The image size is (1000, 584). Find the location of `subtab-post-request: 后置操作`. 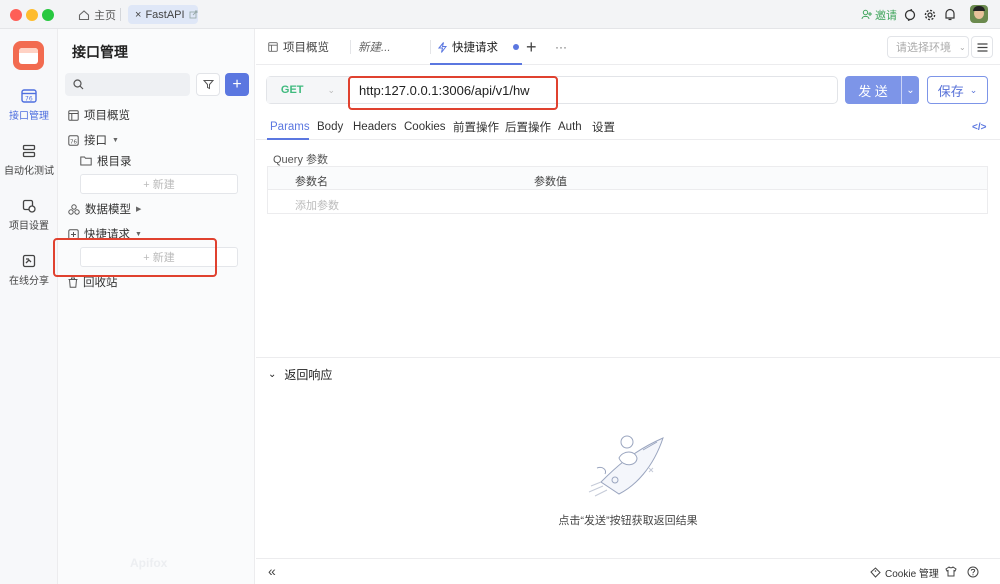

subtab-post-request: 后置操作 is located at coordinates (528, 127).